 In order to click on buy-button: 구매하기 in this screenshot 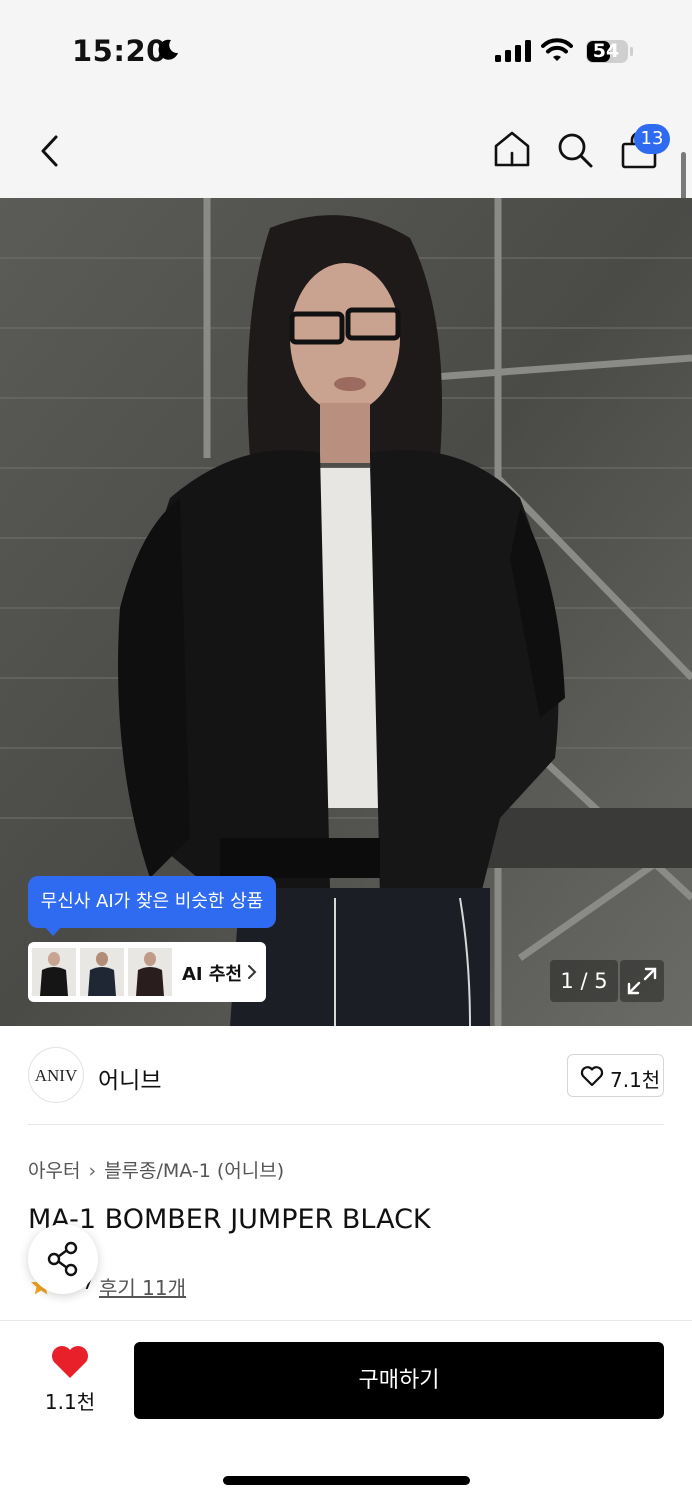, I will do `click(399, 1380)`.